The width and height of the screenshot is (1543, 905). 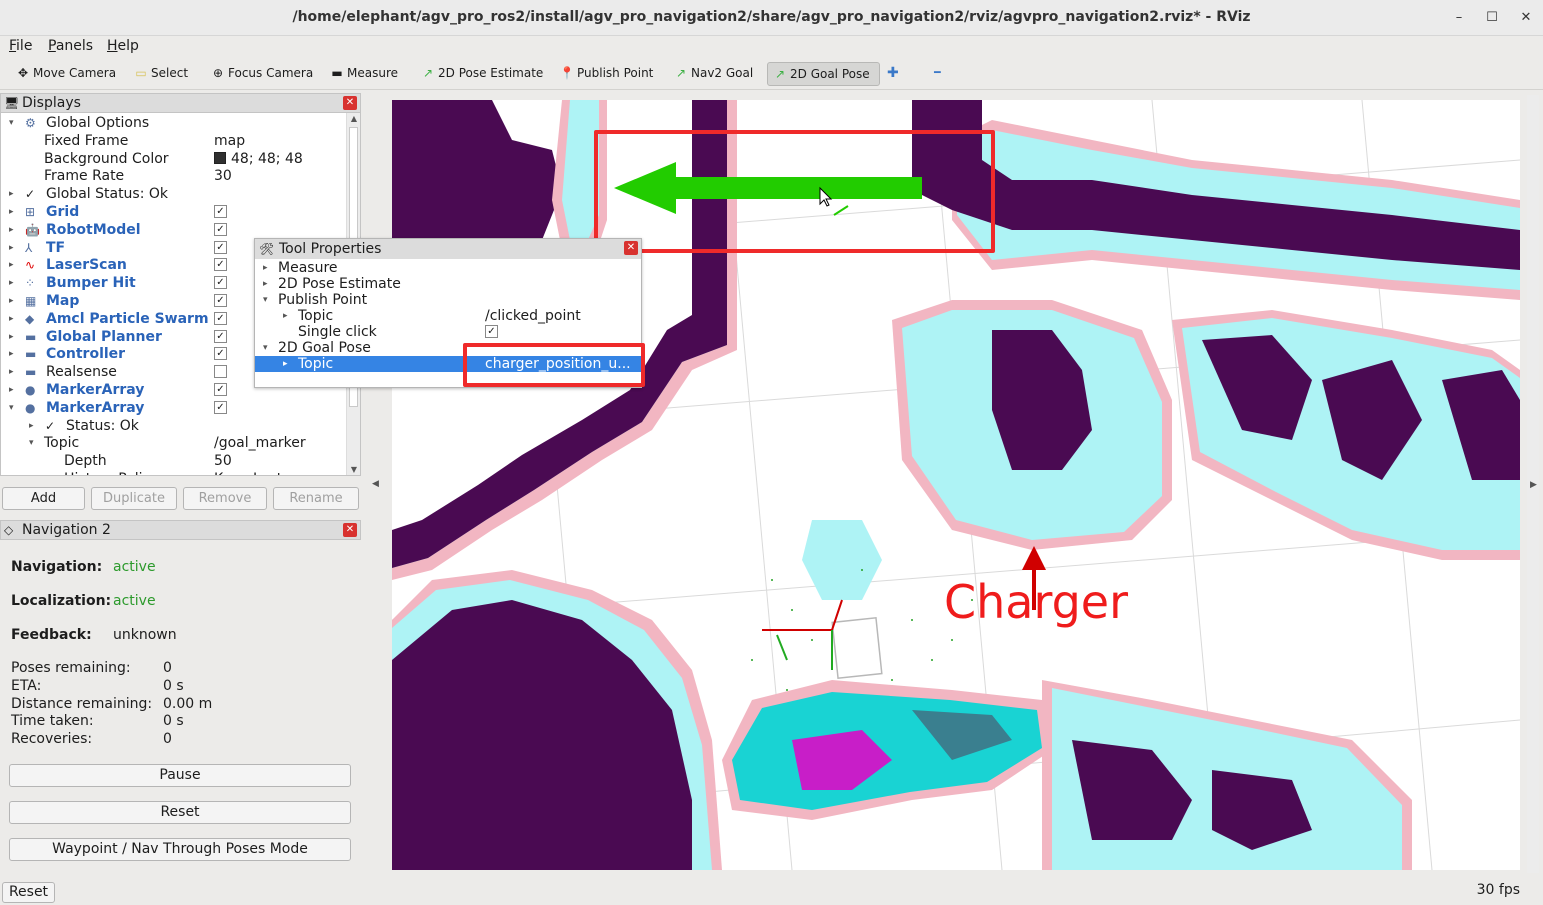 What do you see at coordinates (220, 372) in the screenshot?
I see `display-enabled-checkbox` at bounding box center [220, 372].